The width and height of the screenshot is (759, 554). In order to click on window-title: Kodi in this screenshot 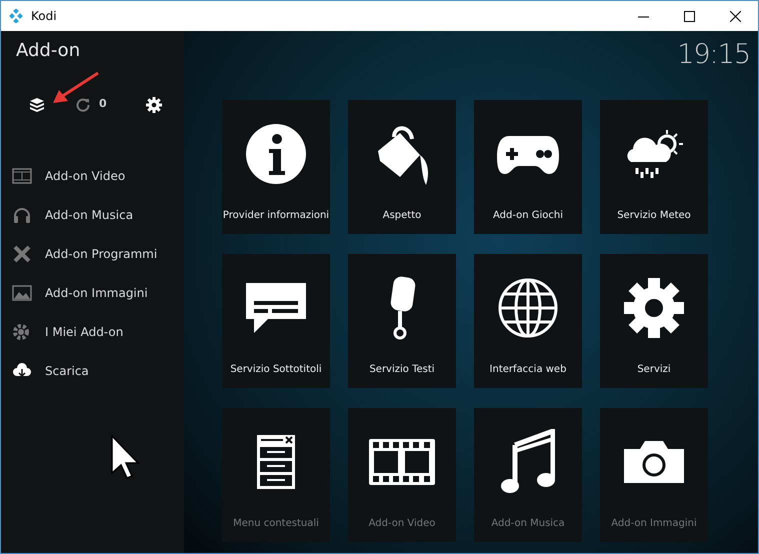, I will do `click(44, 16)`.